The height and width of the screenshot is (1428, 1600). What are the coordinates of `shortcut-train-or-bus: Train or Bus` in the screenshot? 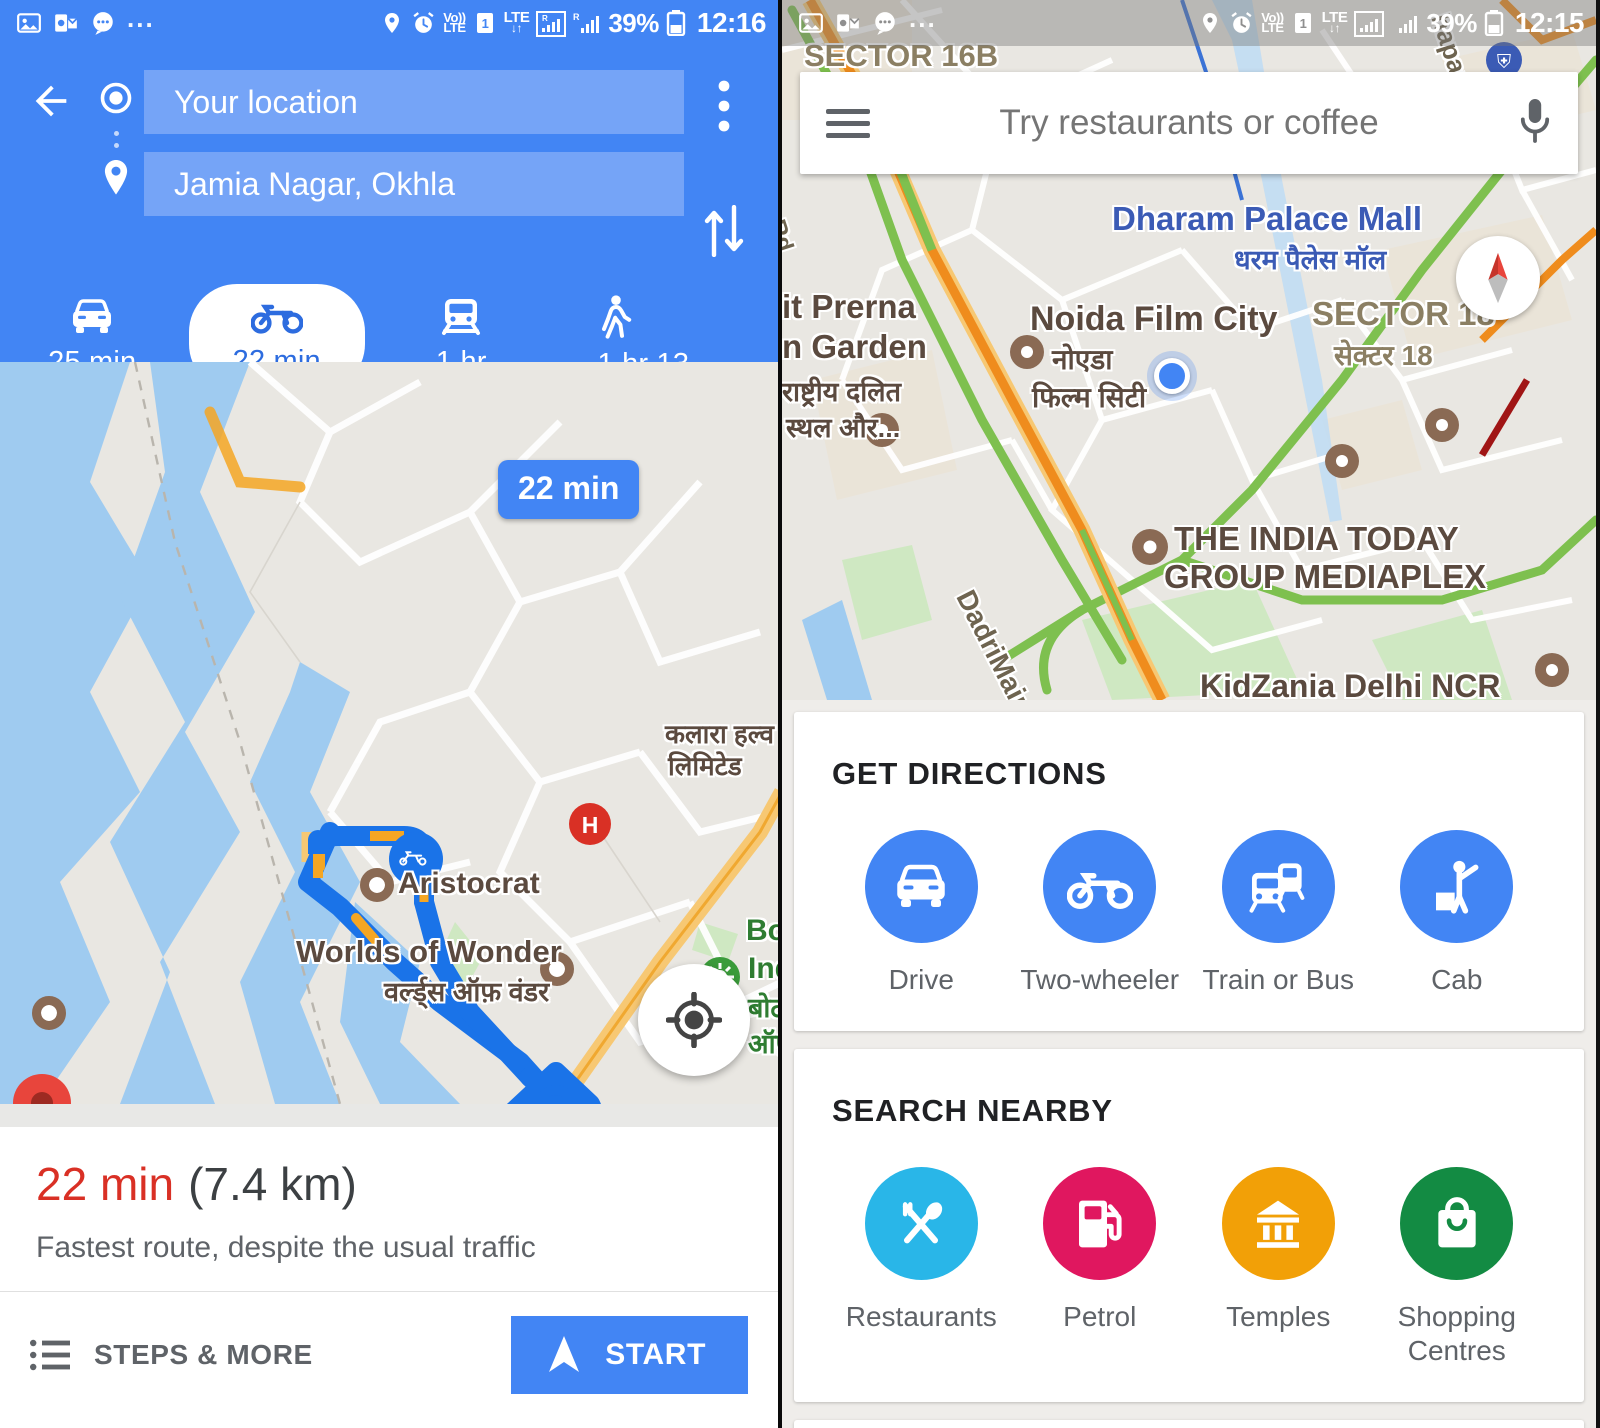 It's located at (1278, 913).